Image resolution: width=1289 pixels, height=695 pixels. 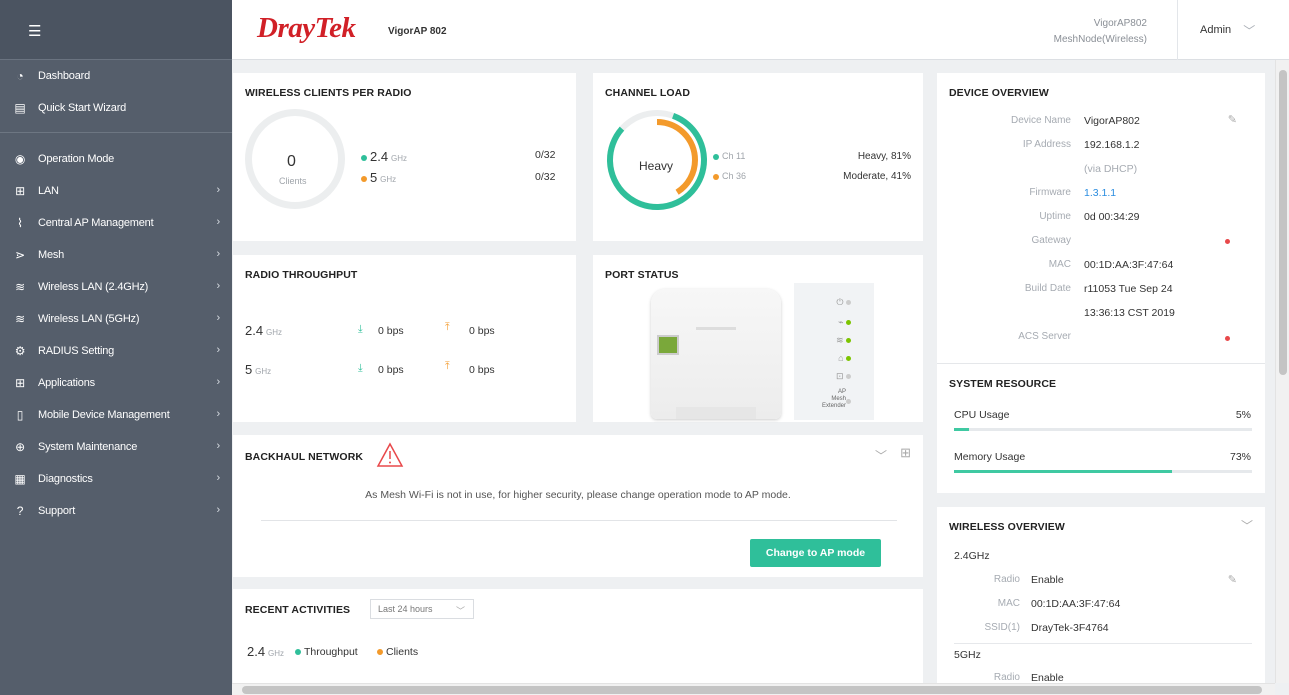 What do you see at coordinates (1240, 457) in the screenshot?
I see `memory-usage-value: 73%` at bounding box center [1240, 457].